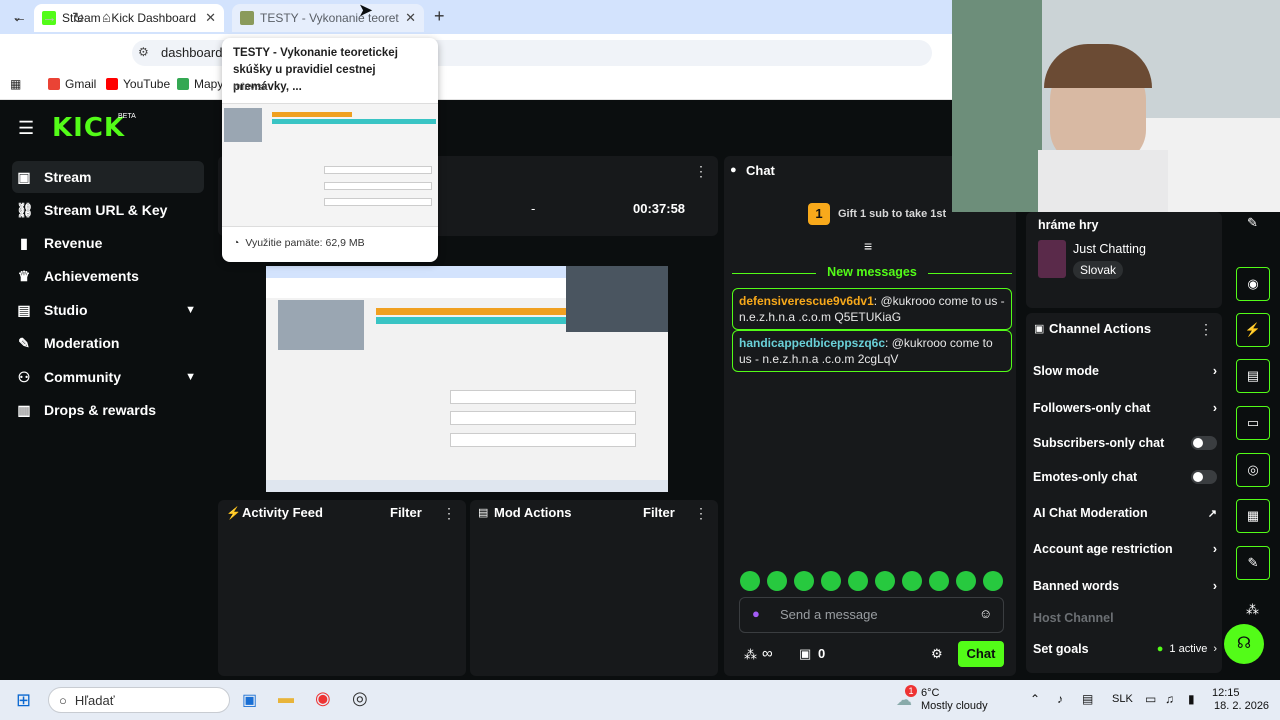  Describe the element at coordinates (701, 171) in the screenshot. I see `stats-more-icon: ⋮` at that location.